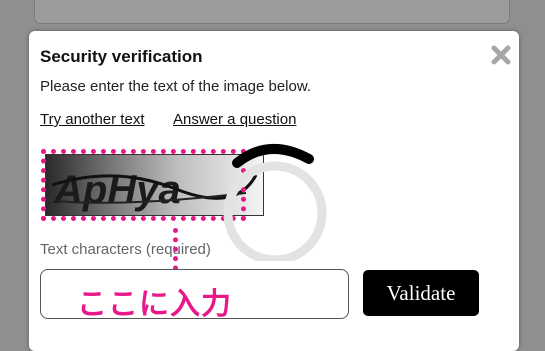  Describe the element at coordinates (125, 249) in the screenshot. I see `text-characters-label: Text characters (required)` at that location.